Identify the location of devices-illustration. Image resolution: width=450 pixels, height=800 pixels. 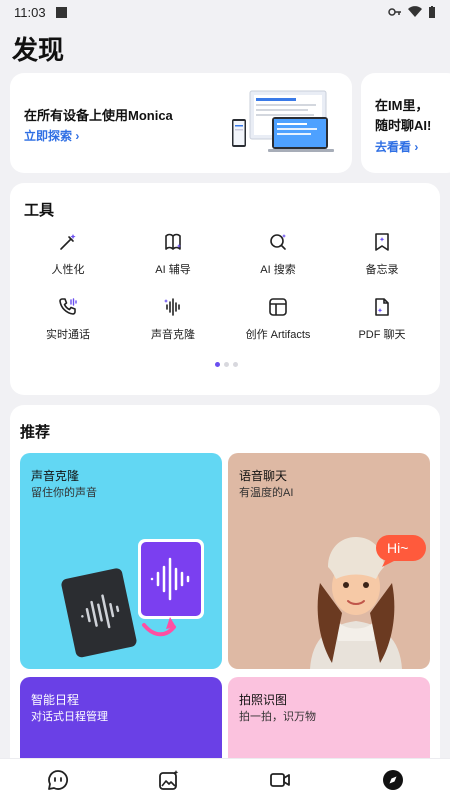
(283, 121).